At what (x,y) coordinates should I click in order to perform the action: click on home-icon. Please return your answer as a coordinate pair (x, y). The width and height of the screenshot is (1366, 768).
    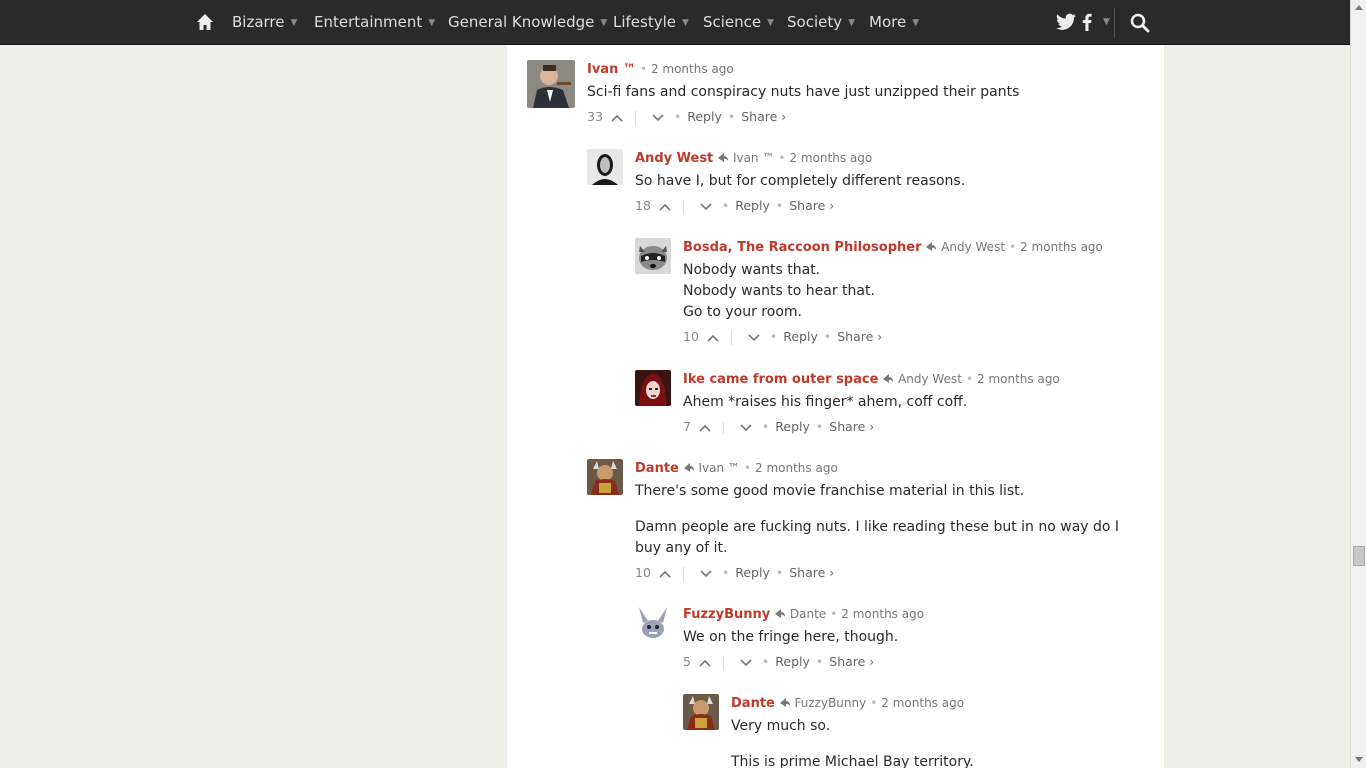
    Looking at the image, I should click on (205, 22).